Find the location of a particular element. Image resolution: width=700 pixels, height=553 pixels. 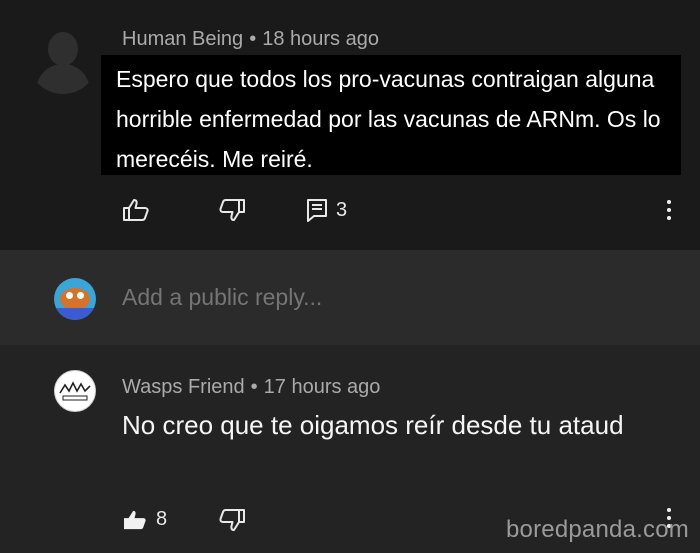

comment-2-author: Wasps Friend is located at coordinates (183, 387).